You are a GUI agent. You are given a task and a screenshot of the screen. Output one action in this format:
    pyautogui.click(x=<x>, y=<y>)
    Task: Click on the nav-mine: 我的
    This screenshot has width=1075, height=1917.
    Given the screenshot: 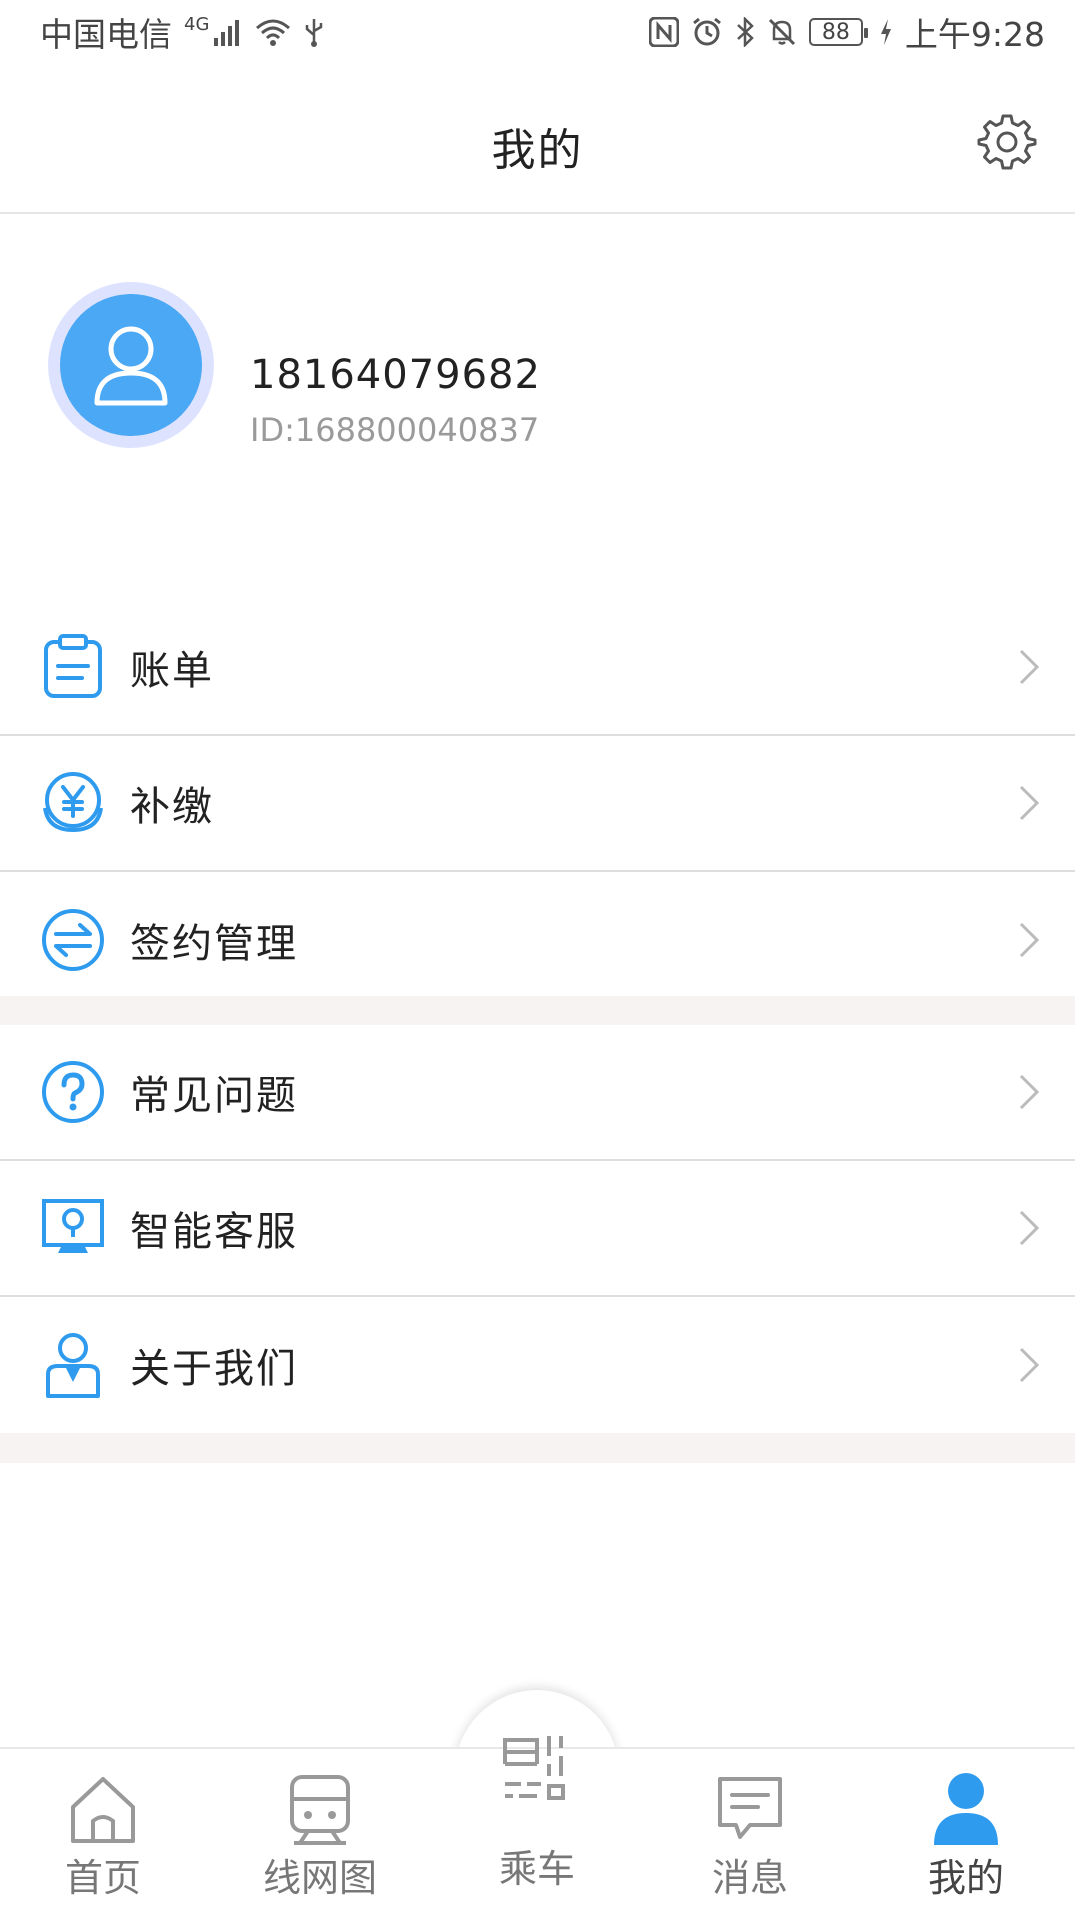 What is the action you would take?
    pyautogui.click(x=966, y=1833)
    